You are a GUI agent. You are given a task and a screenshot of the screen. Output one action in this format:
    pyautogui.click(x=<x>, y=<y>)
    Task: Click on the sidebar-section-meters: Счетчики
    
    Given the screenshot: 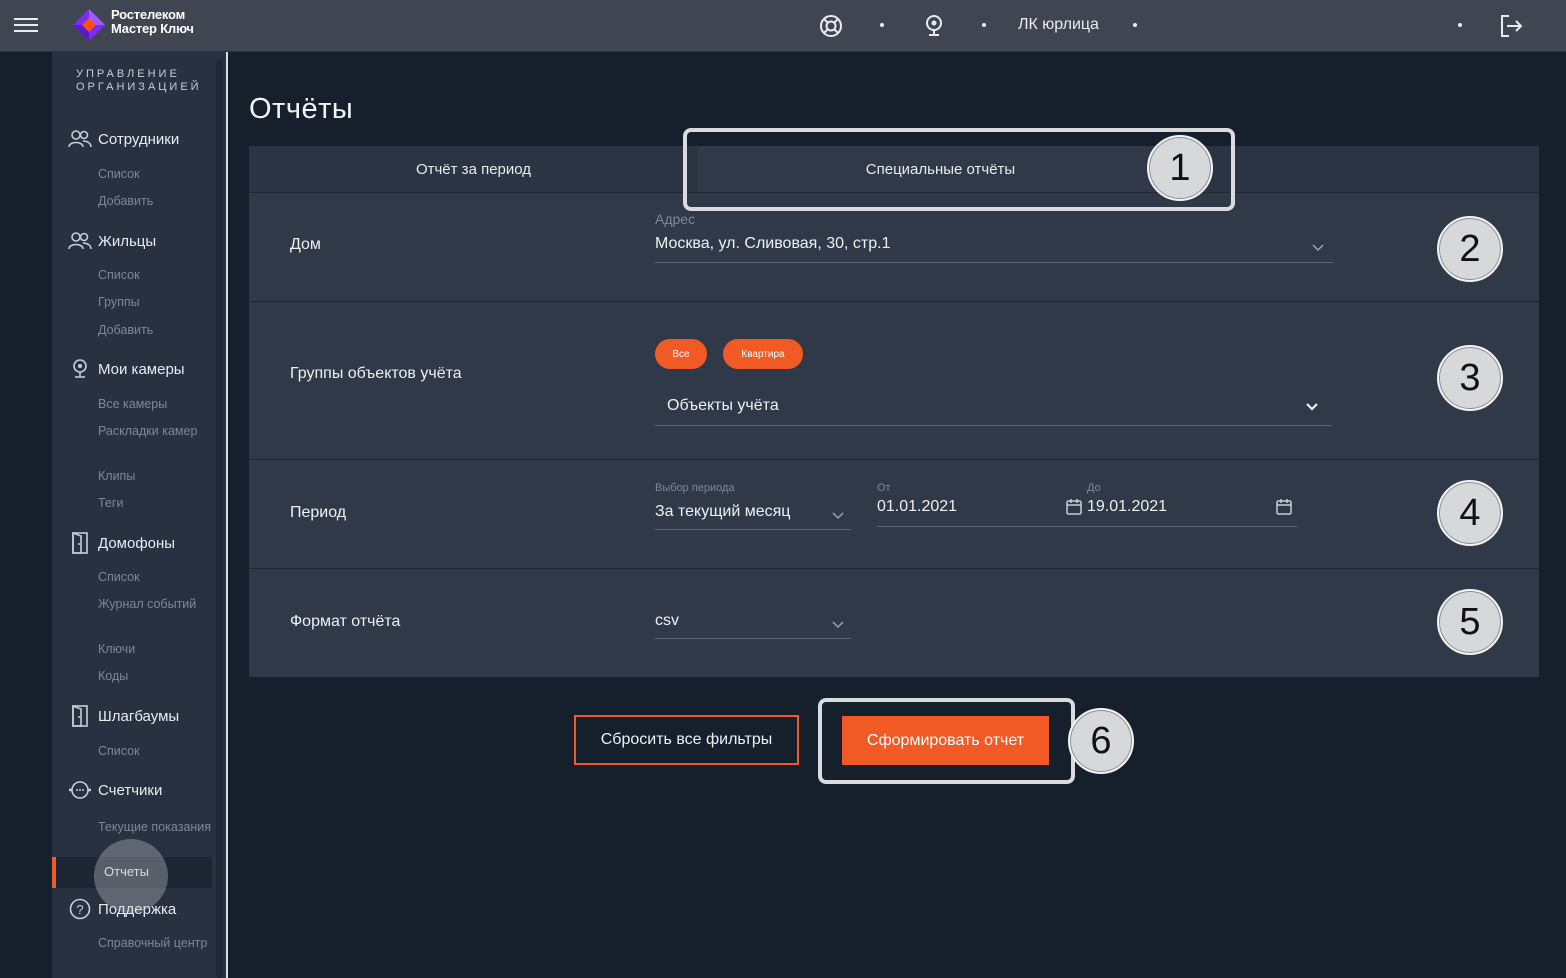 What is the action you would take?
    pyautogui.click(x=115, y=790)
    